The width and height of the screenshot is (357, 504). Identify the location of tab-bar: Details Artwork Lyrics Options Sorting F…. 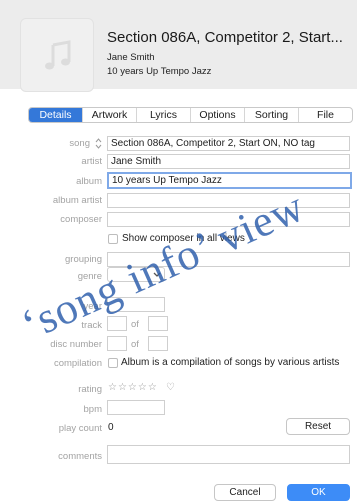
(190, 115).